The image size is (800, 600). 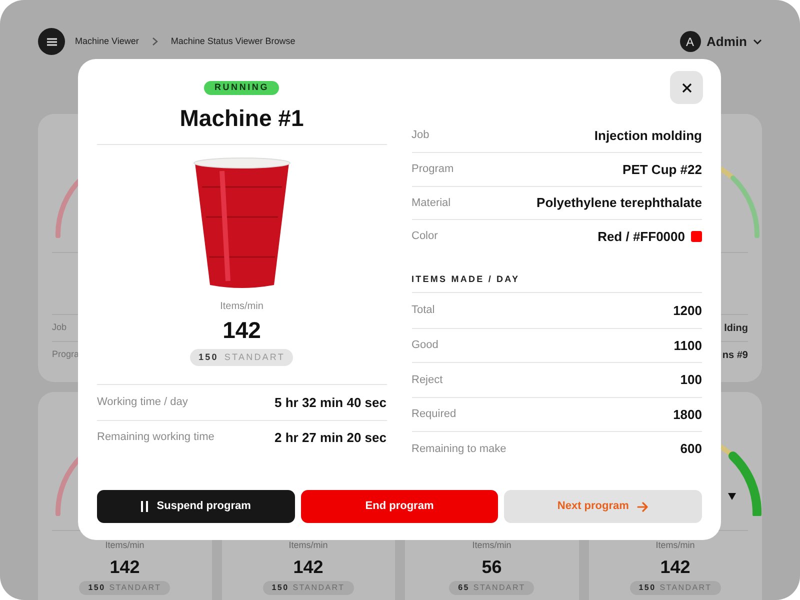 I want to click on user-menu: A Admin, so click(x=721, y=41).